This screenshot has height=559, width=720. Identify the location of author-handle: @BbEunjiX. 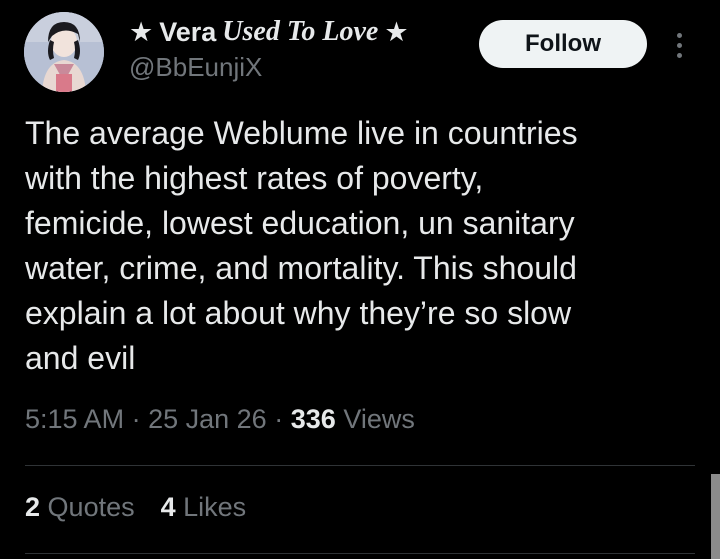
(195, 67).